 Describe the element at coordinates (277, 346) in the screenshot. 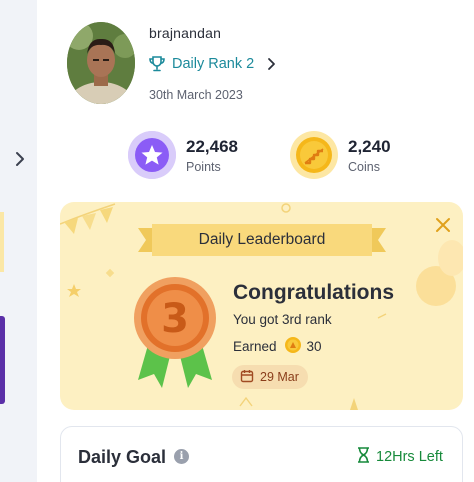

I see `earned-row: Earned 30` at that location.